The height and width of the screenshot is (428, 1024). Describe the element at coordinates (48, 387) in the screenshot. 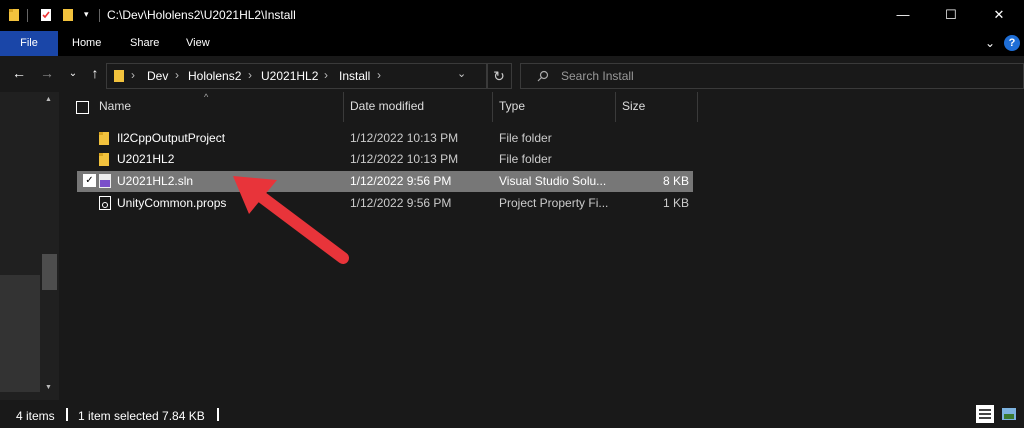

I see `scroll-down-icon: ▼` at that location.